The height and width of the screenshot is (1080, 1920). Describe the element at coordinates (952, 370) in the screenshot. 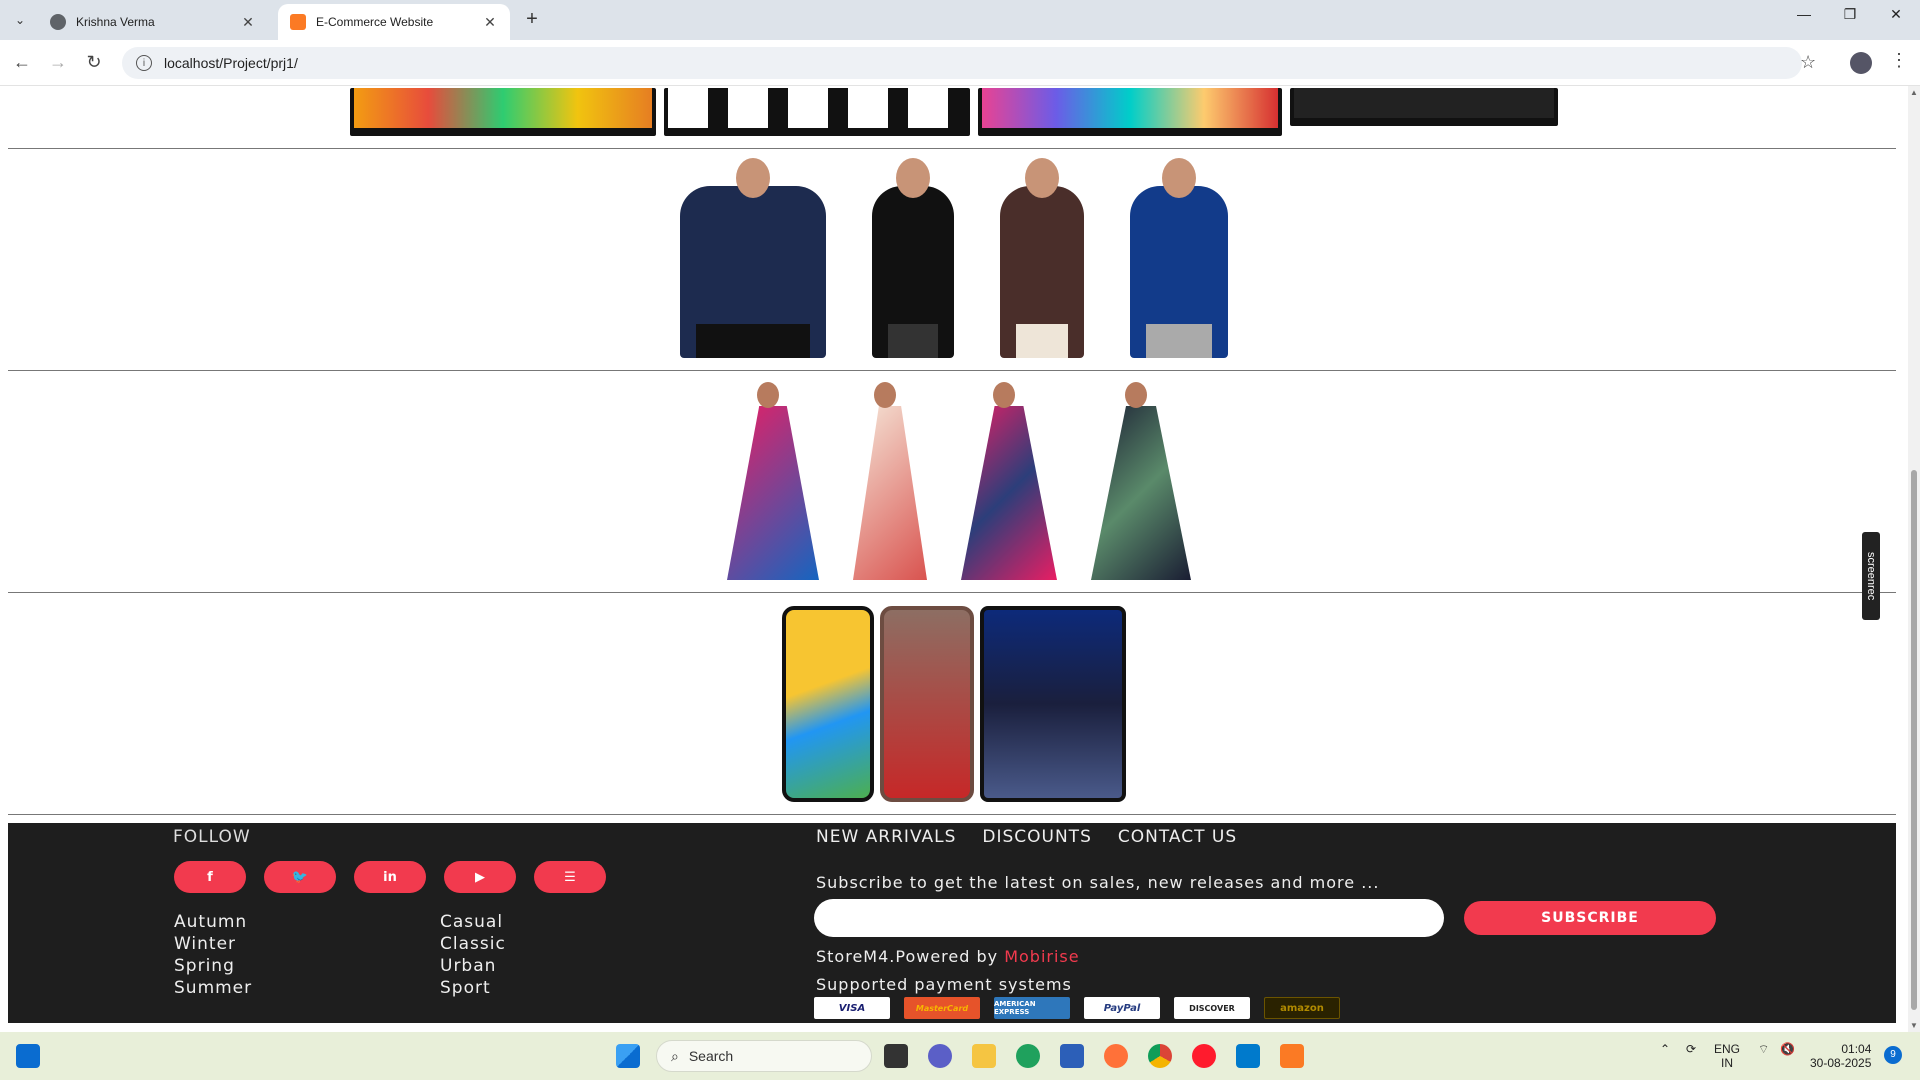

I see `section-divider` at that location.